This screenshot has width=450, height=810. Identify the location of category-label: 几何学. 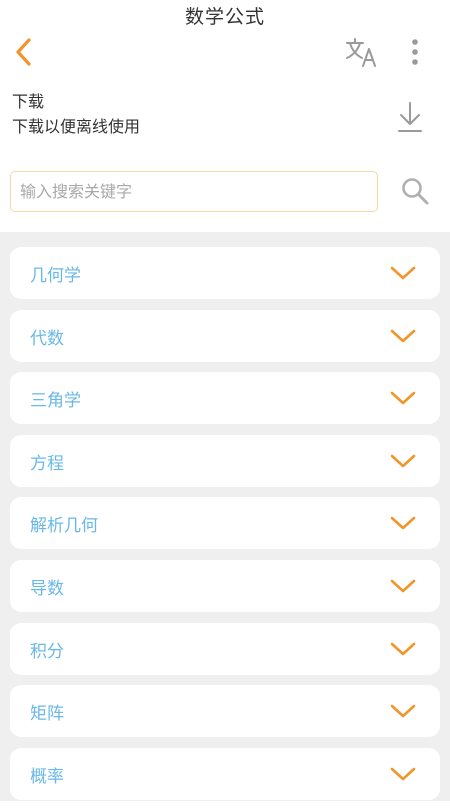
(55, 276).